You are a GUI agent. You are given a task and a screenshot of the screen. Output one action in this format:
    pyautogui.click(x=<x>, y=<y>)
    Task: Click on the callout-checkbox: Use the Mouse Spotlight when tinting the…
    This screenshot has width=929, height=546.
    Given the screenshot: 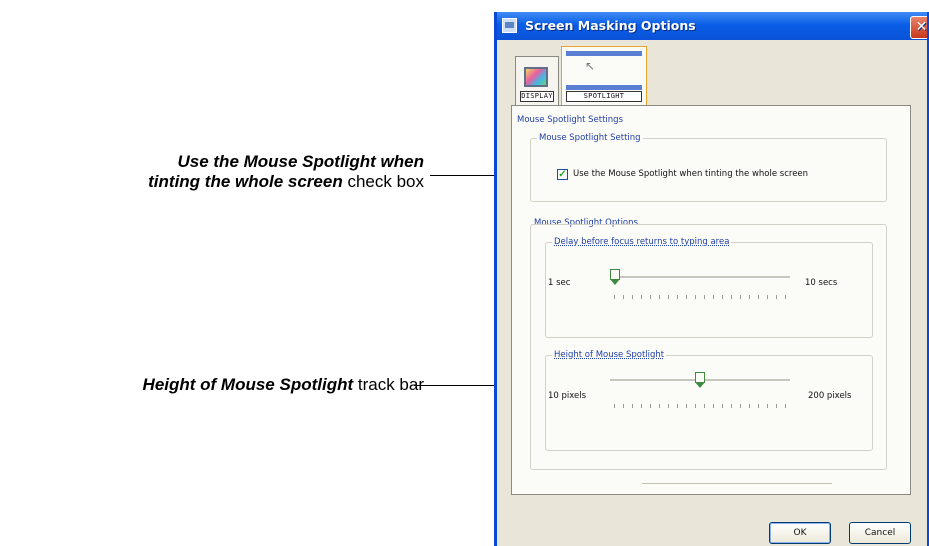 What is the action you would take?
    pyautogui.click(x=286, y=172)
    